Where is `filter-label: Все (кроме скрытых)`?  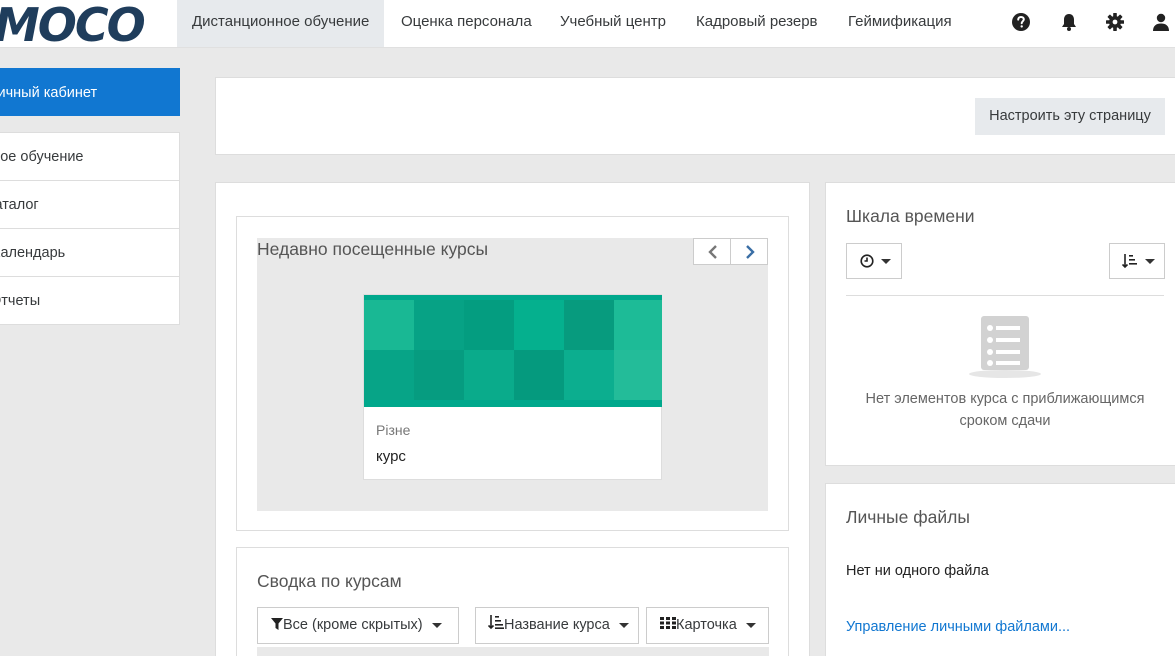
filter-label: Все (кроме скрытых) is located at coordinates (353, 625).